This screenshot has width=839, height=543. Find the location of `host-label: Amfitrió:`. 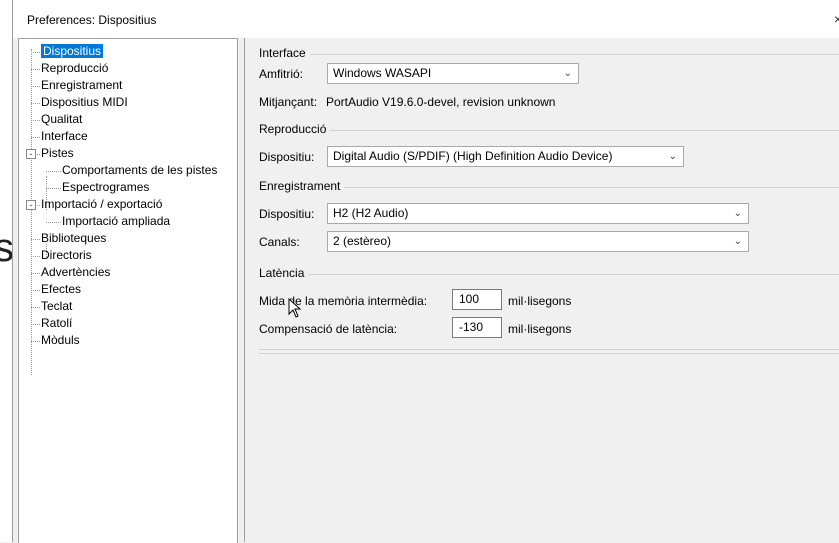

host-label: Amfitrió: is located at coordinates (281, 74).